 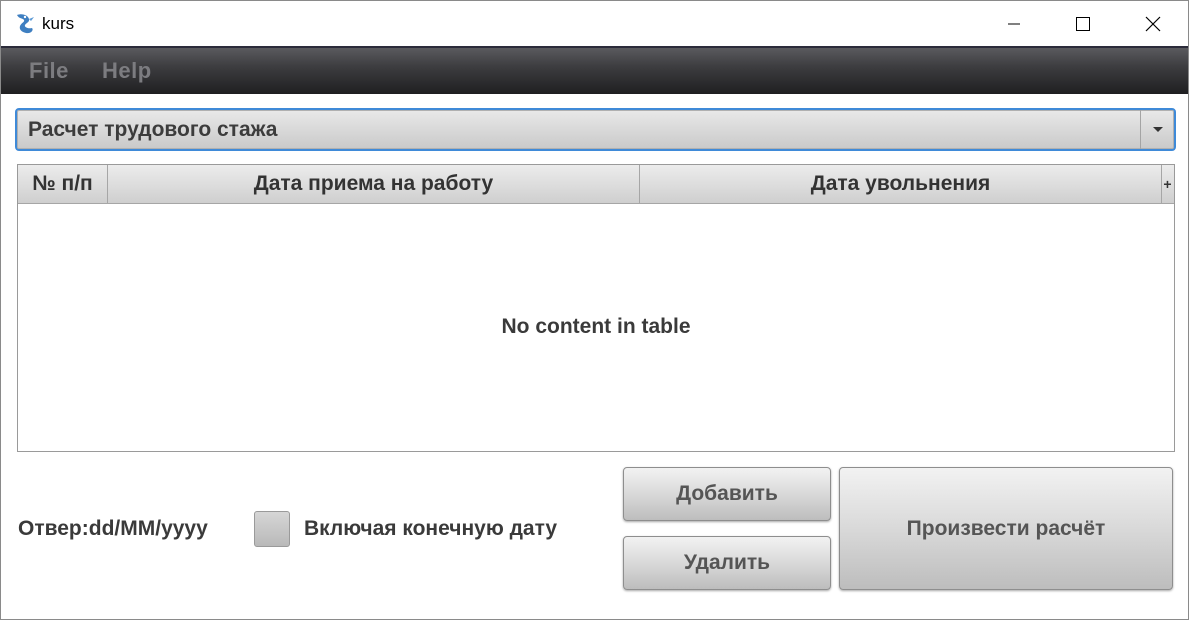 What do you see at coordinates (58, 23) in the screenshot?
I see `window-title: kurs` at bounding box center [58, 23].